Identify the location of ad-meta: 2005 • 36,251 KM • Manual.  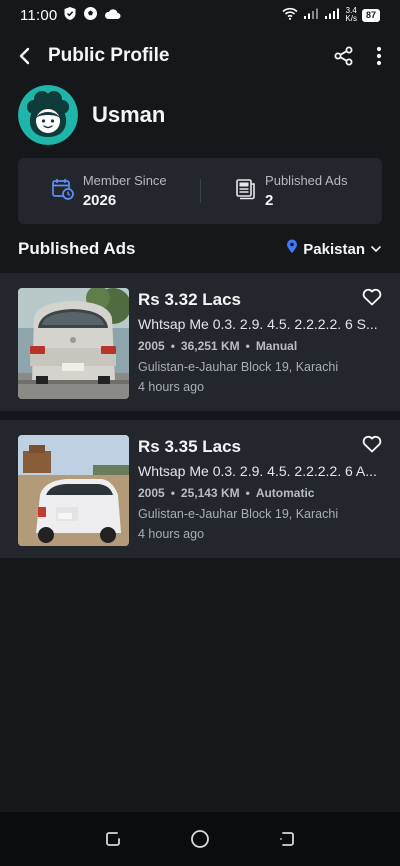
(260, 346).